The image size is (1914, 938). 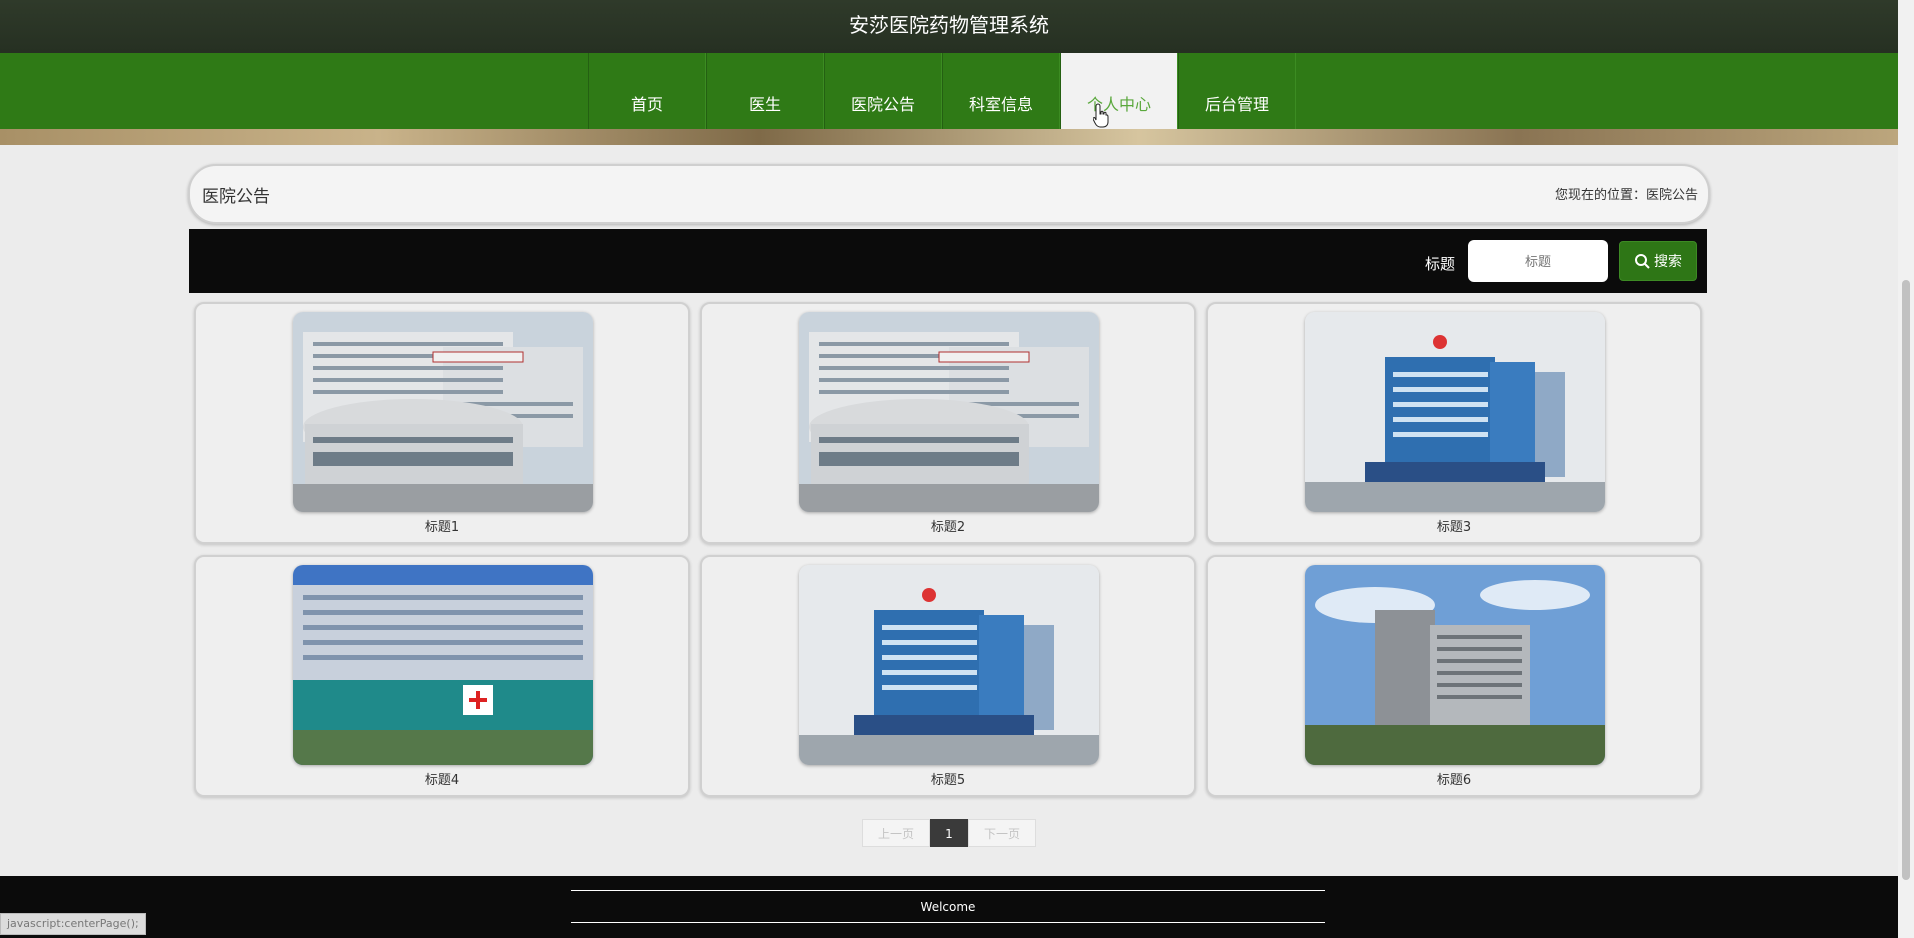 I want to click on search-bar: 标题 搜索, so click(x=948, y=261).